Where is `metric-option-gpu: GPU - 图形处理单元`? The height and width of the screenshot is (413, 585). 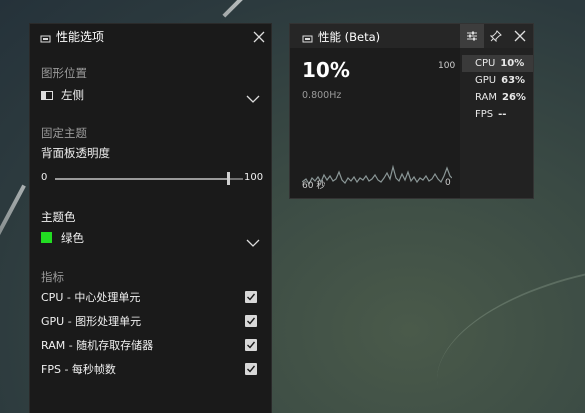 metric-option-gpu: GPU - 图形处理单元 is located at coordinates (91, 321).